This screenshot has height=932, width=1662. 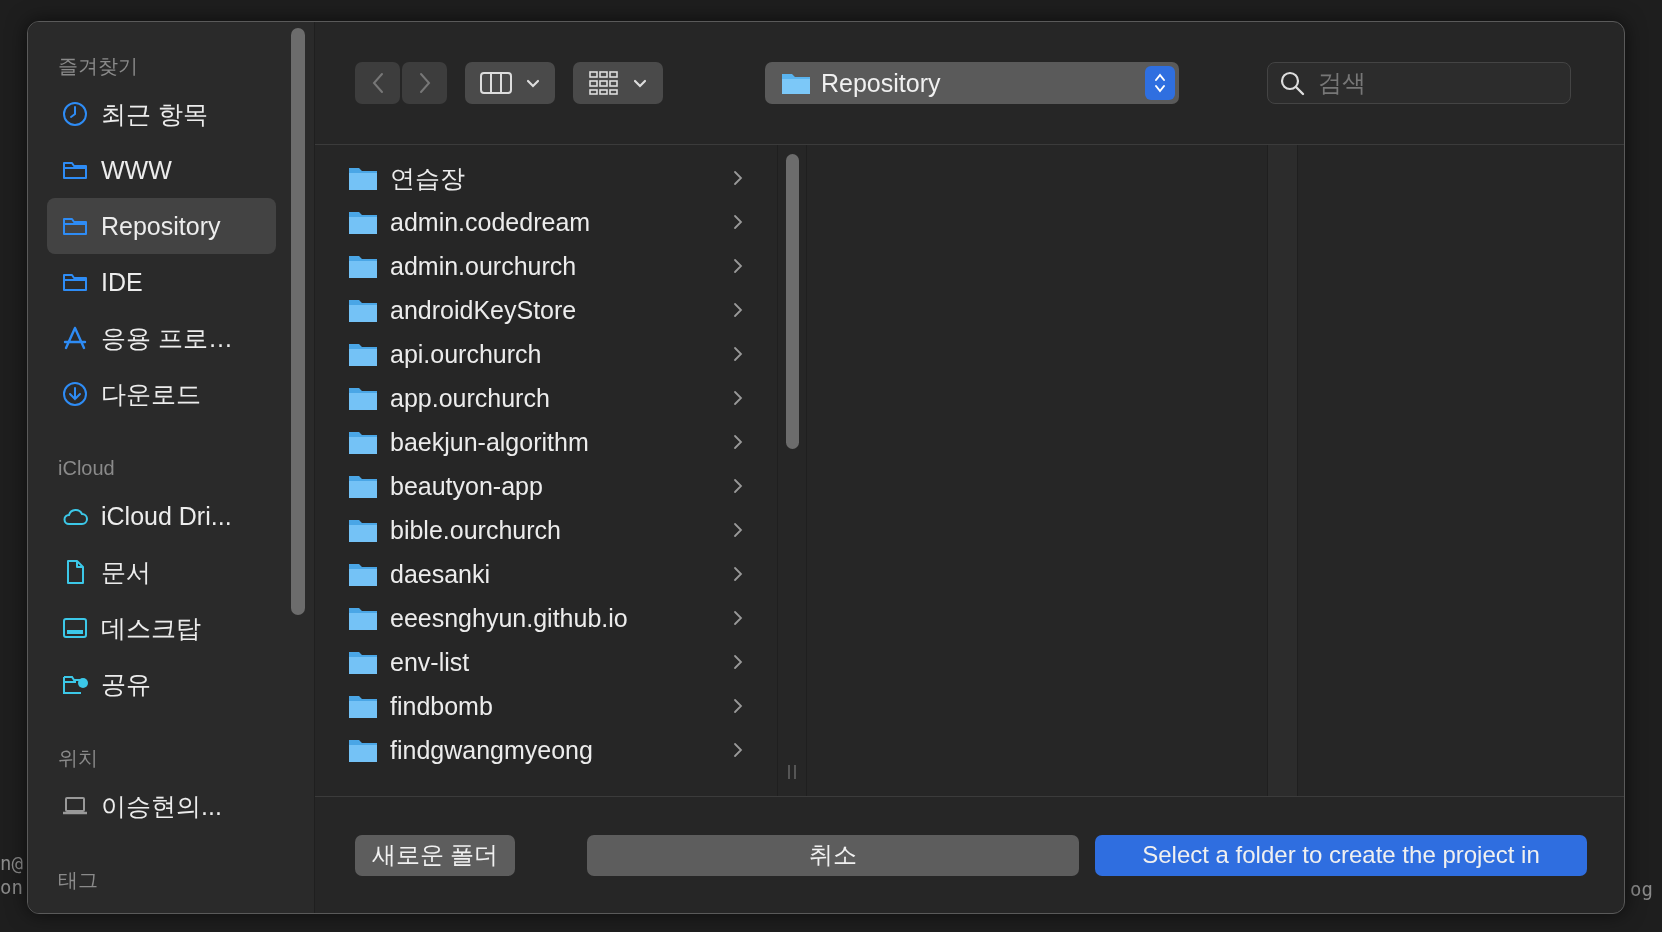 I want to click on section-heading: 위치, so click(x=78, y=758).